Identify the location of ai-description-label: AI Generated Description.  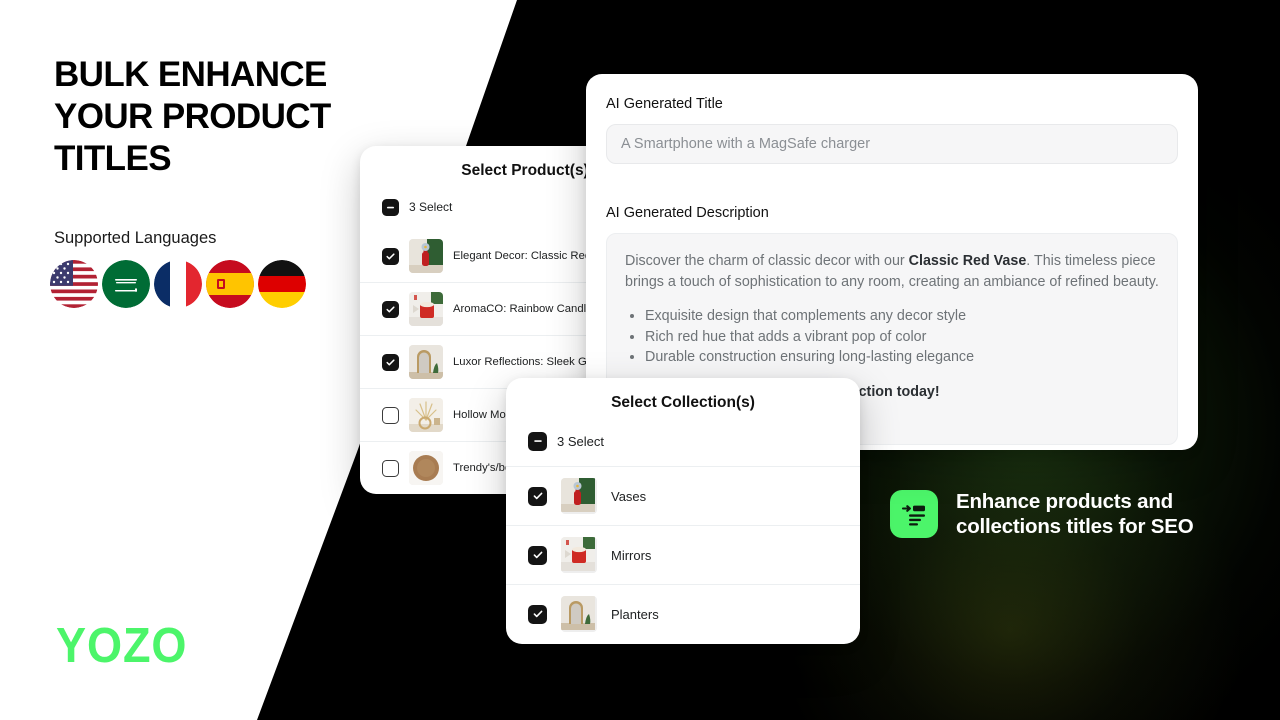
(687, 213).